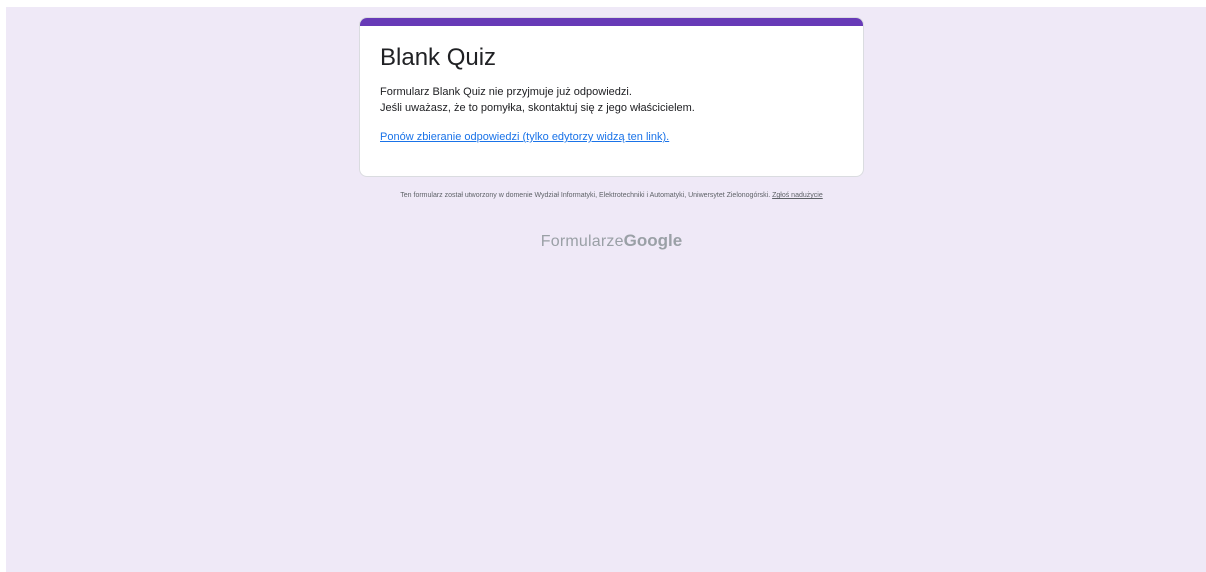 The image size is (1206, 572). Describe the element at coordinates (611, 22) in the screenshot. I see `card-accent-bar` at that location.